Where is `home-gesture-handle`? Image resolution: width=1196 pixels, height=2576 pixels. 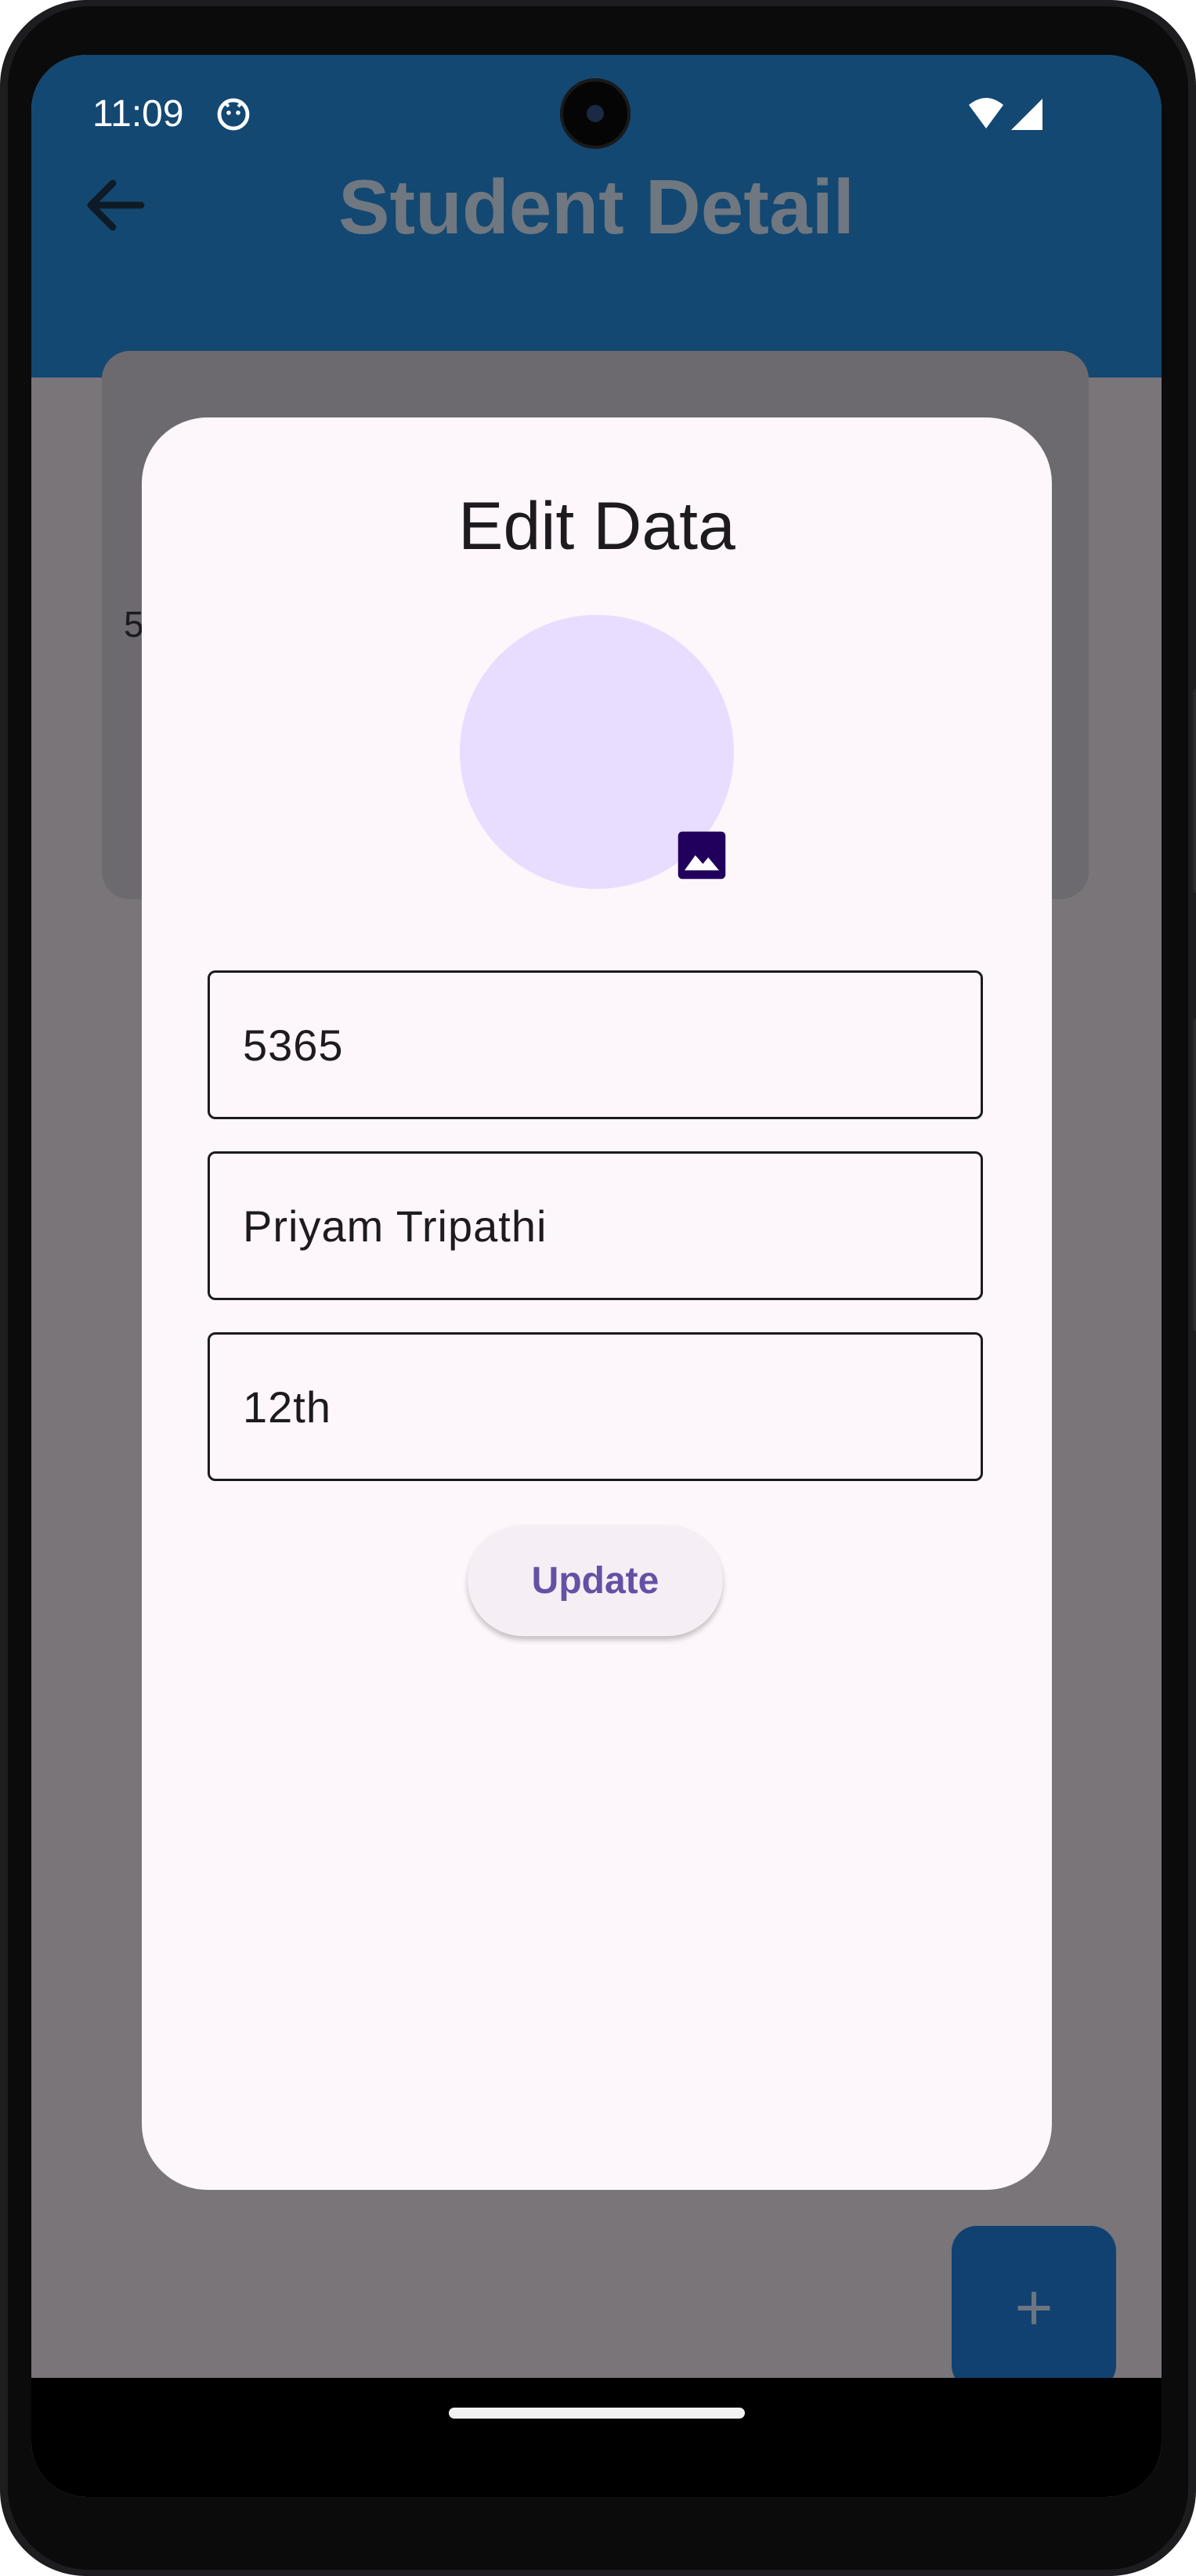 home-gesture-handle is located at coordinates (597, 2413).